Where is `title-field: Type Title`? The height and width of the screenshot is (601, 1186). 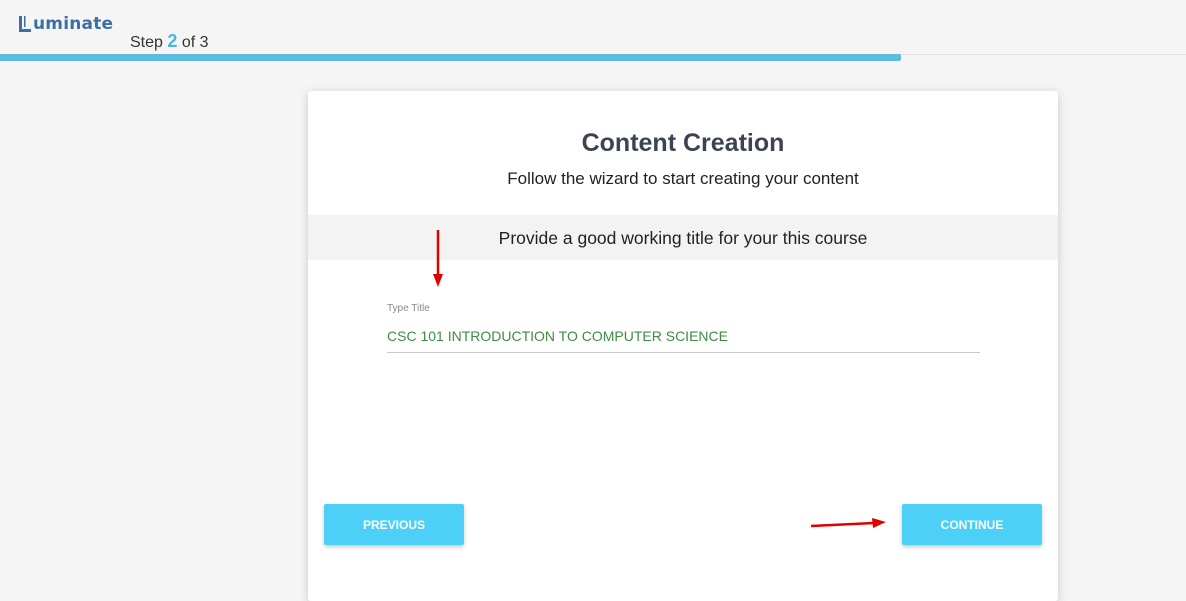
title-field: Type Title is located at coordinates (683, 328).